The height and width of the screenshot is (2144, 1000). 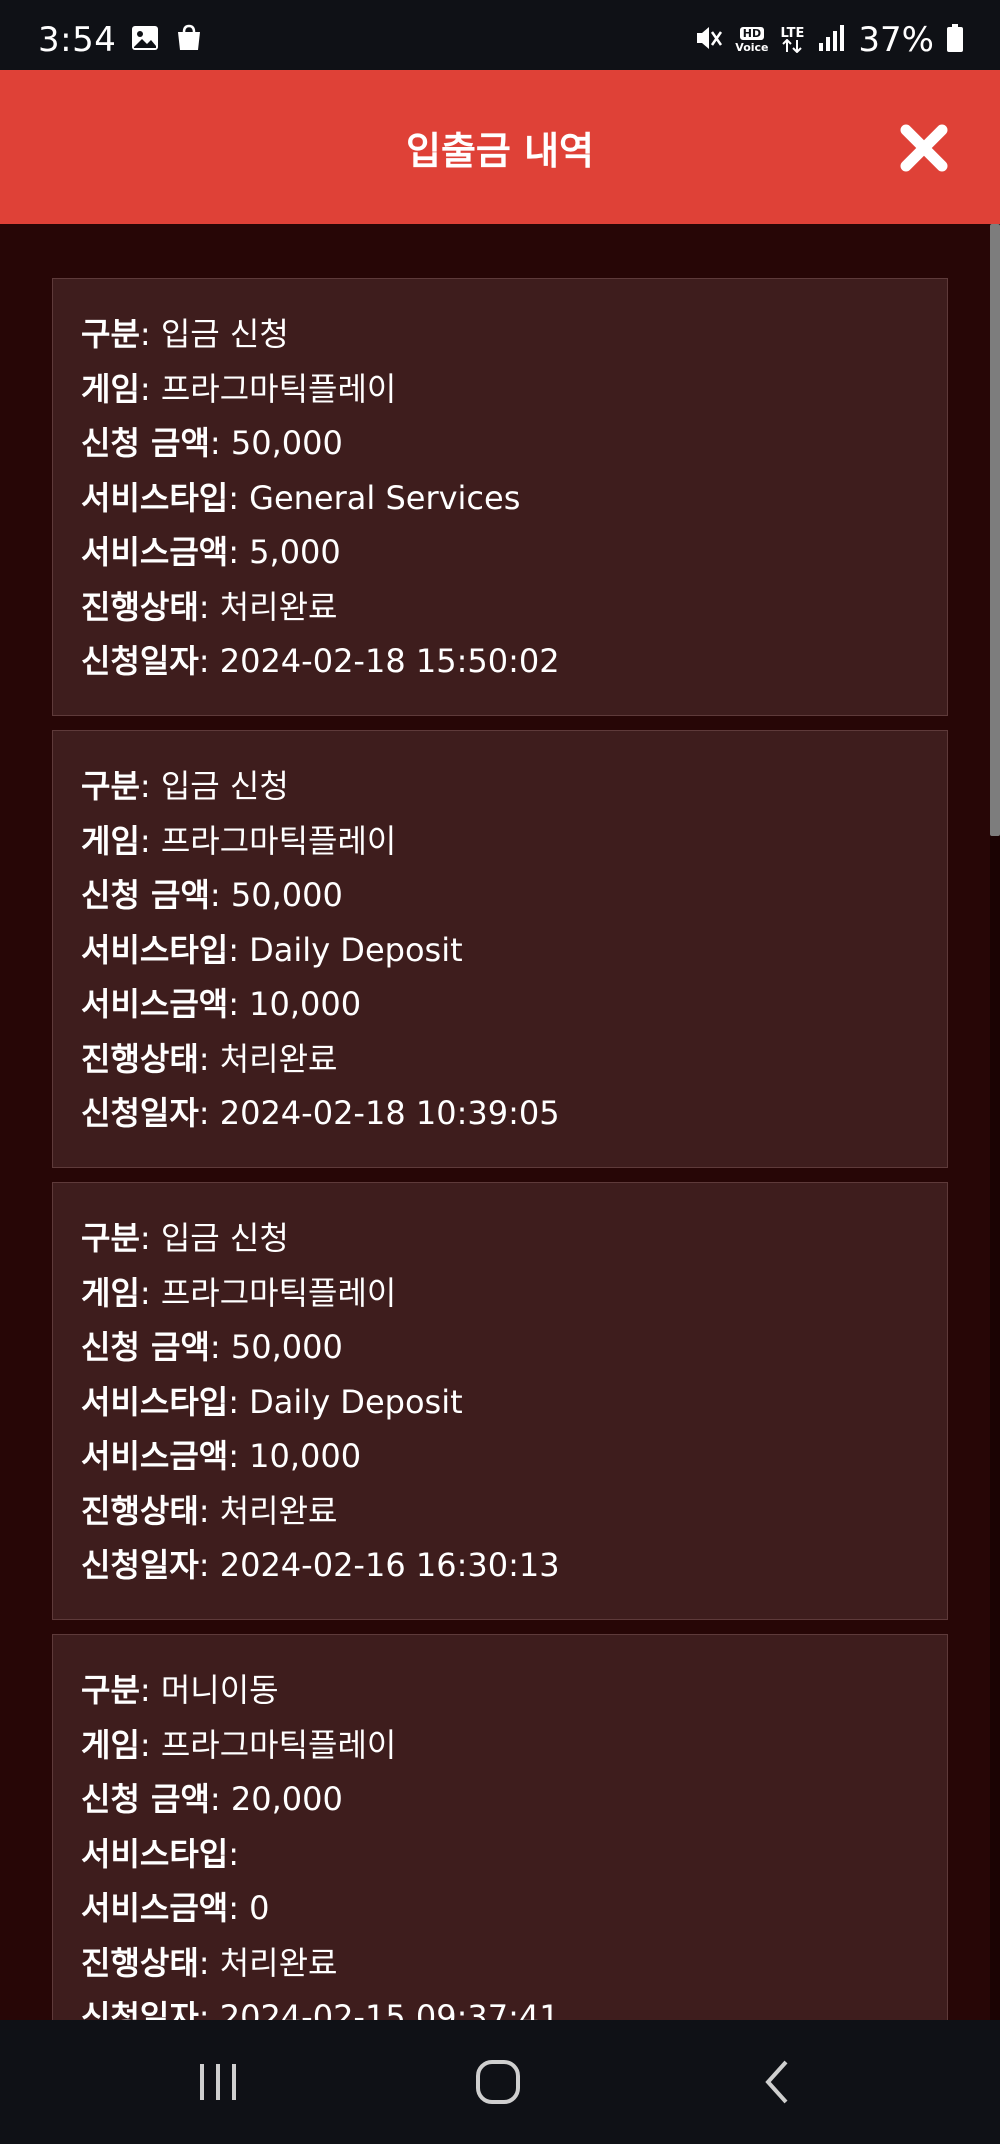 I want to click on vibrate-mute-icon, so click(x=708, y=40).